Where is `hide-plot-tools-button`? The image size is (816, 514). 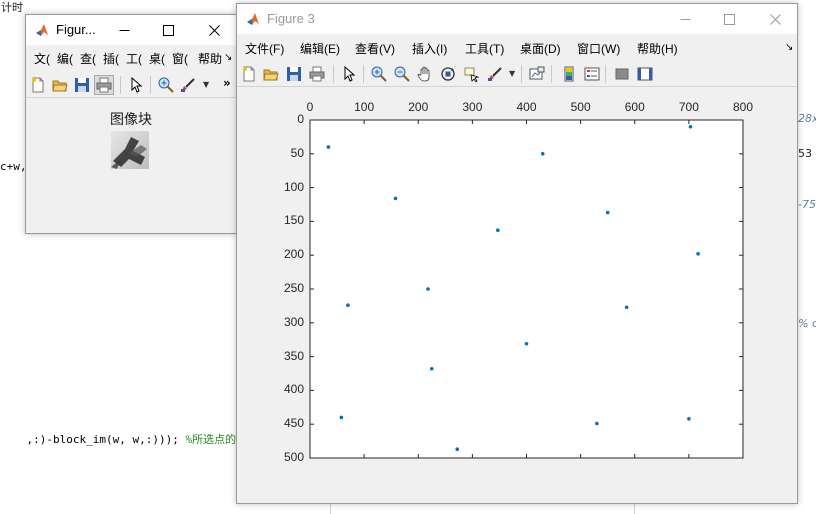 hide-plot-tools-button is located at coordinates (622, 74).